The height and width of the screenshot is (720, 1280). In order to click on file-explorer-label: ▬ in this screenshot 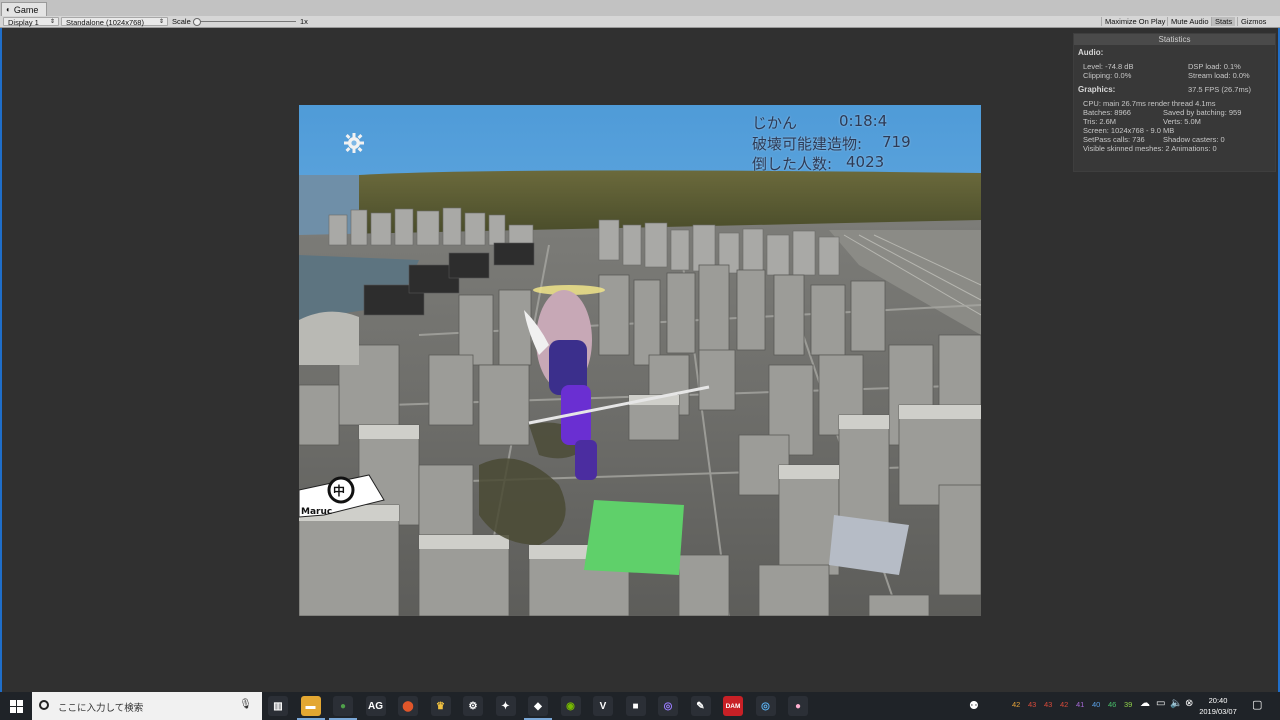, I will do `click(310, 706)`.